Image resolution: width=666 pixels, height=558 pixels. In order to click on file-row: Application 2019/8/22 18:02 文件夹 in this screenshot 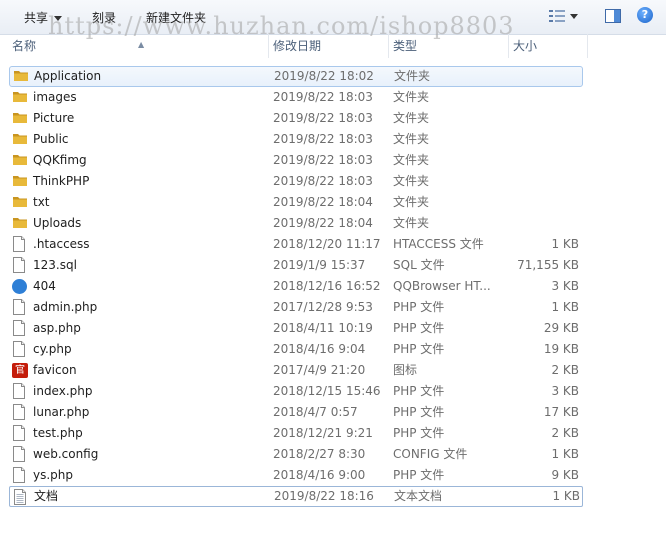, I will do `click(296, 76)`.